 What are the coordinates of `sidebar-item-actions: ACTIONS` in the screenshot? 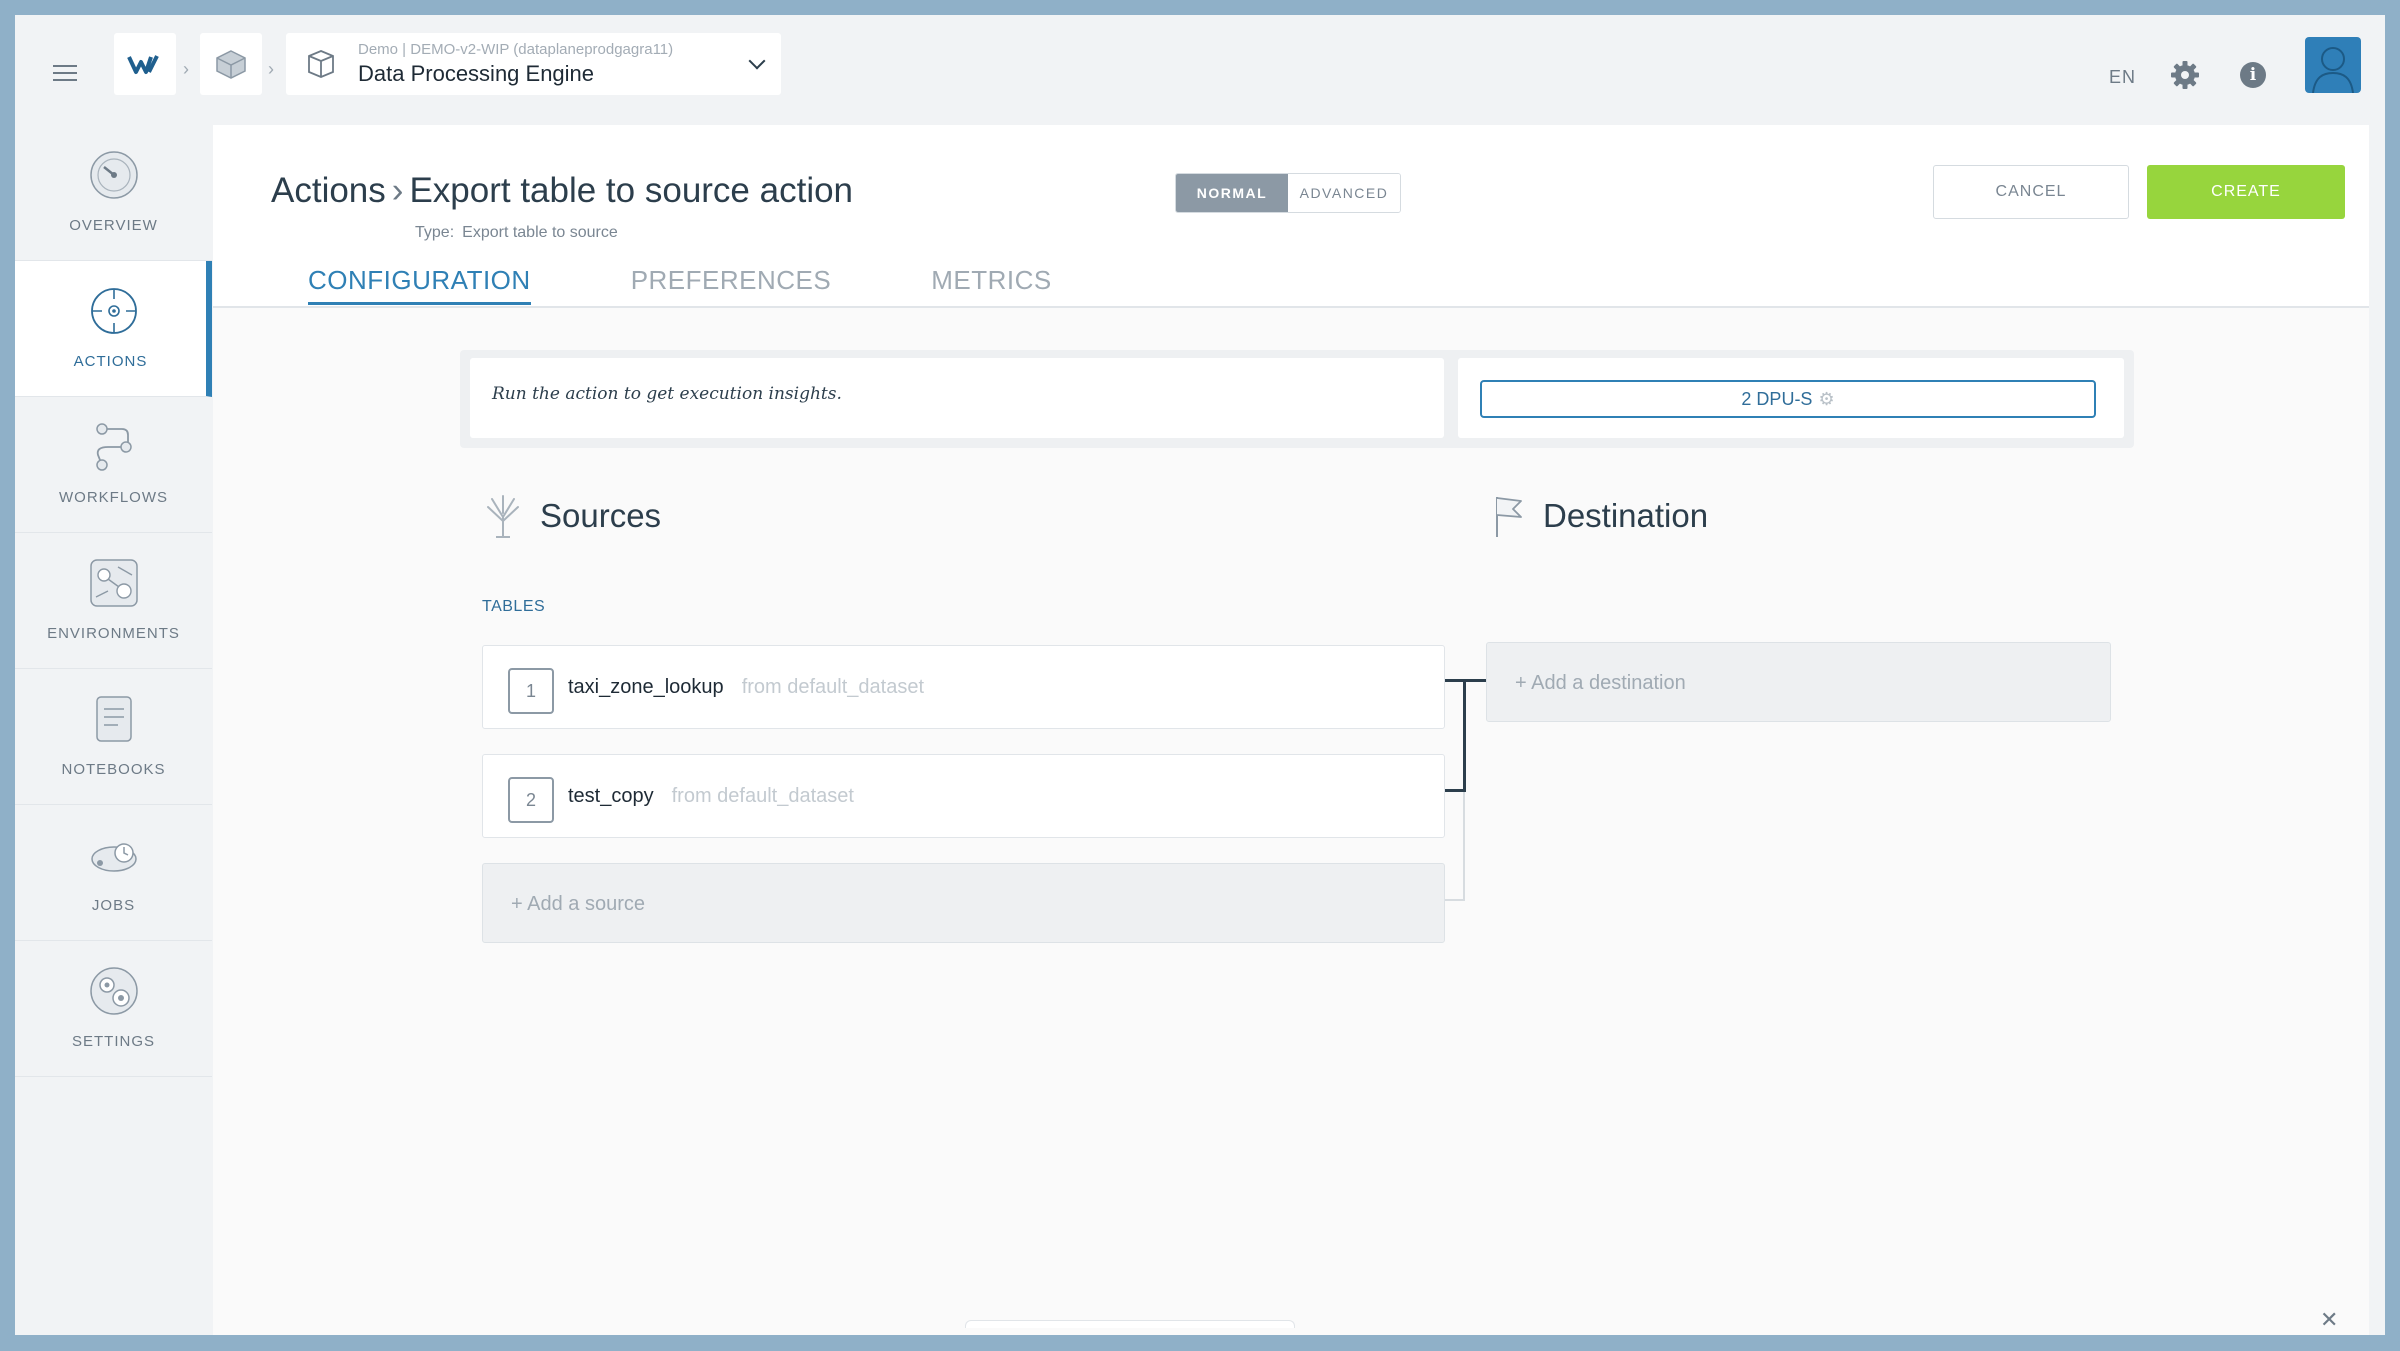 It's located at (113, 329).